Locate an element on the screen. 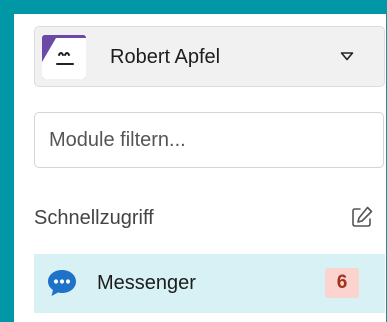  avatar is located at coordinates (64, 57).